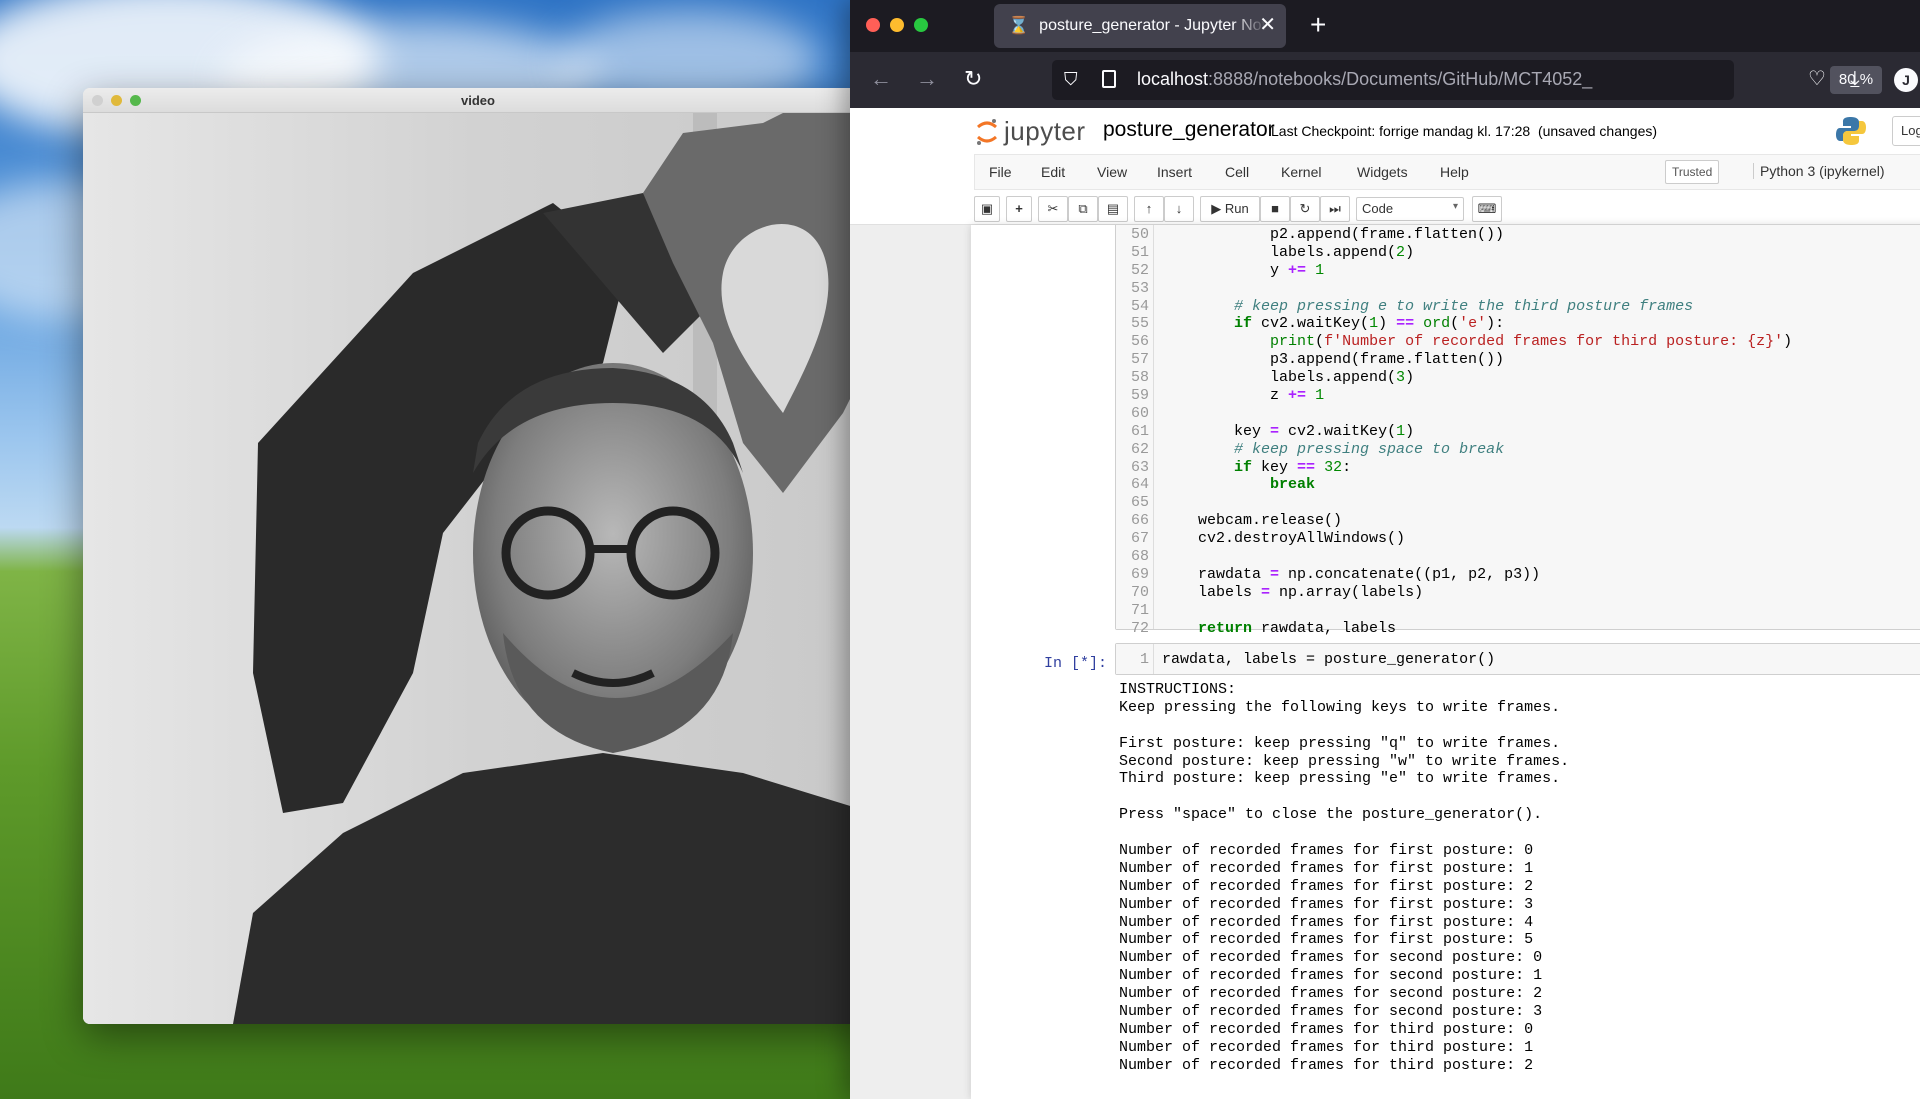 The height and width of the screenshot is (1099, 1920). Describe the element at coordinates (1382, 172) in the screenshot. I see `menu-widgets: Widgets` at that location.